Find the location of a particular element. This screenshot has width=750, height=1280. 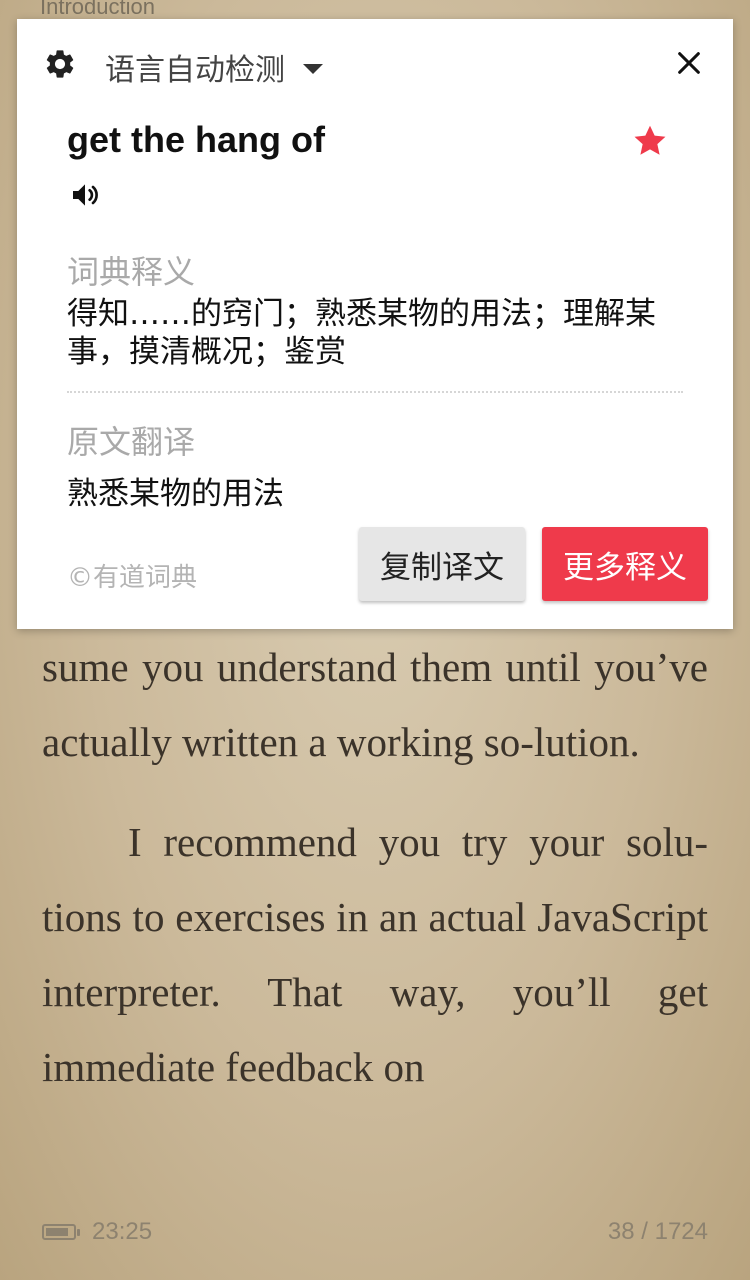

star-icon is located at coordinates (650, 141).